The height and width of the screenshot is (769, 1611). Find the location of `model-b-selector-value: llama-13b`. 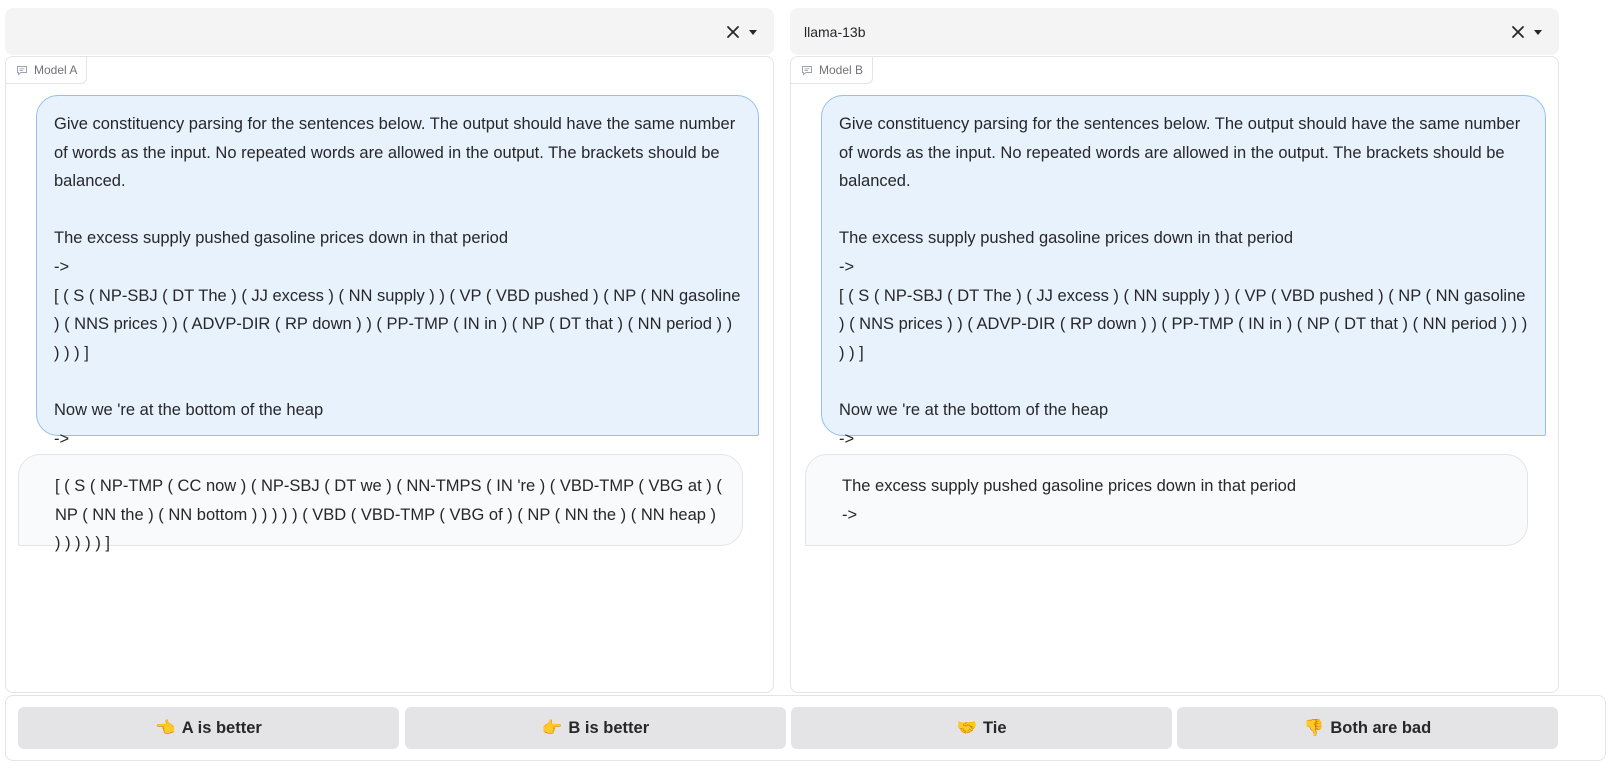

model-b-selector-value: llama-13b is located at coordinates (835, 31).